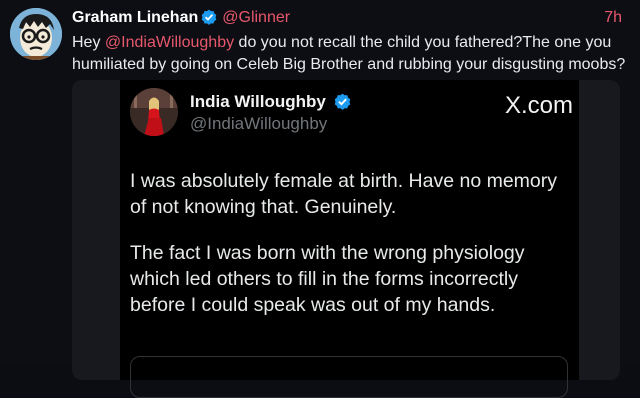 This screenshot has height=398, width=640. Describe the element at coordinates (613, 18) in the screenshot. I see `post-timestamp: 7h` at that location.